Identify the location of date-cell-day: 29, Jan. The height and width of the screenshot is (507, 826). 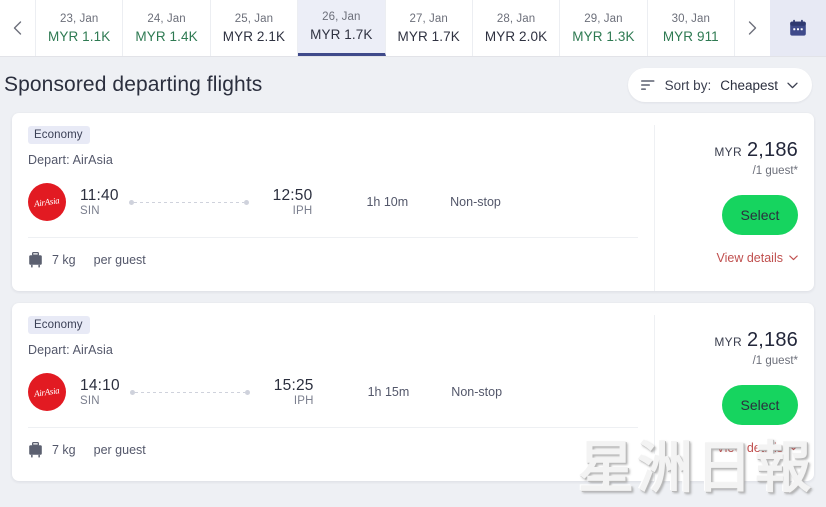
(603, 18).